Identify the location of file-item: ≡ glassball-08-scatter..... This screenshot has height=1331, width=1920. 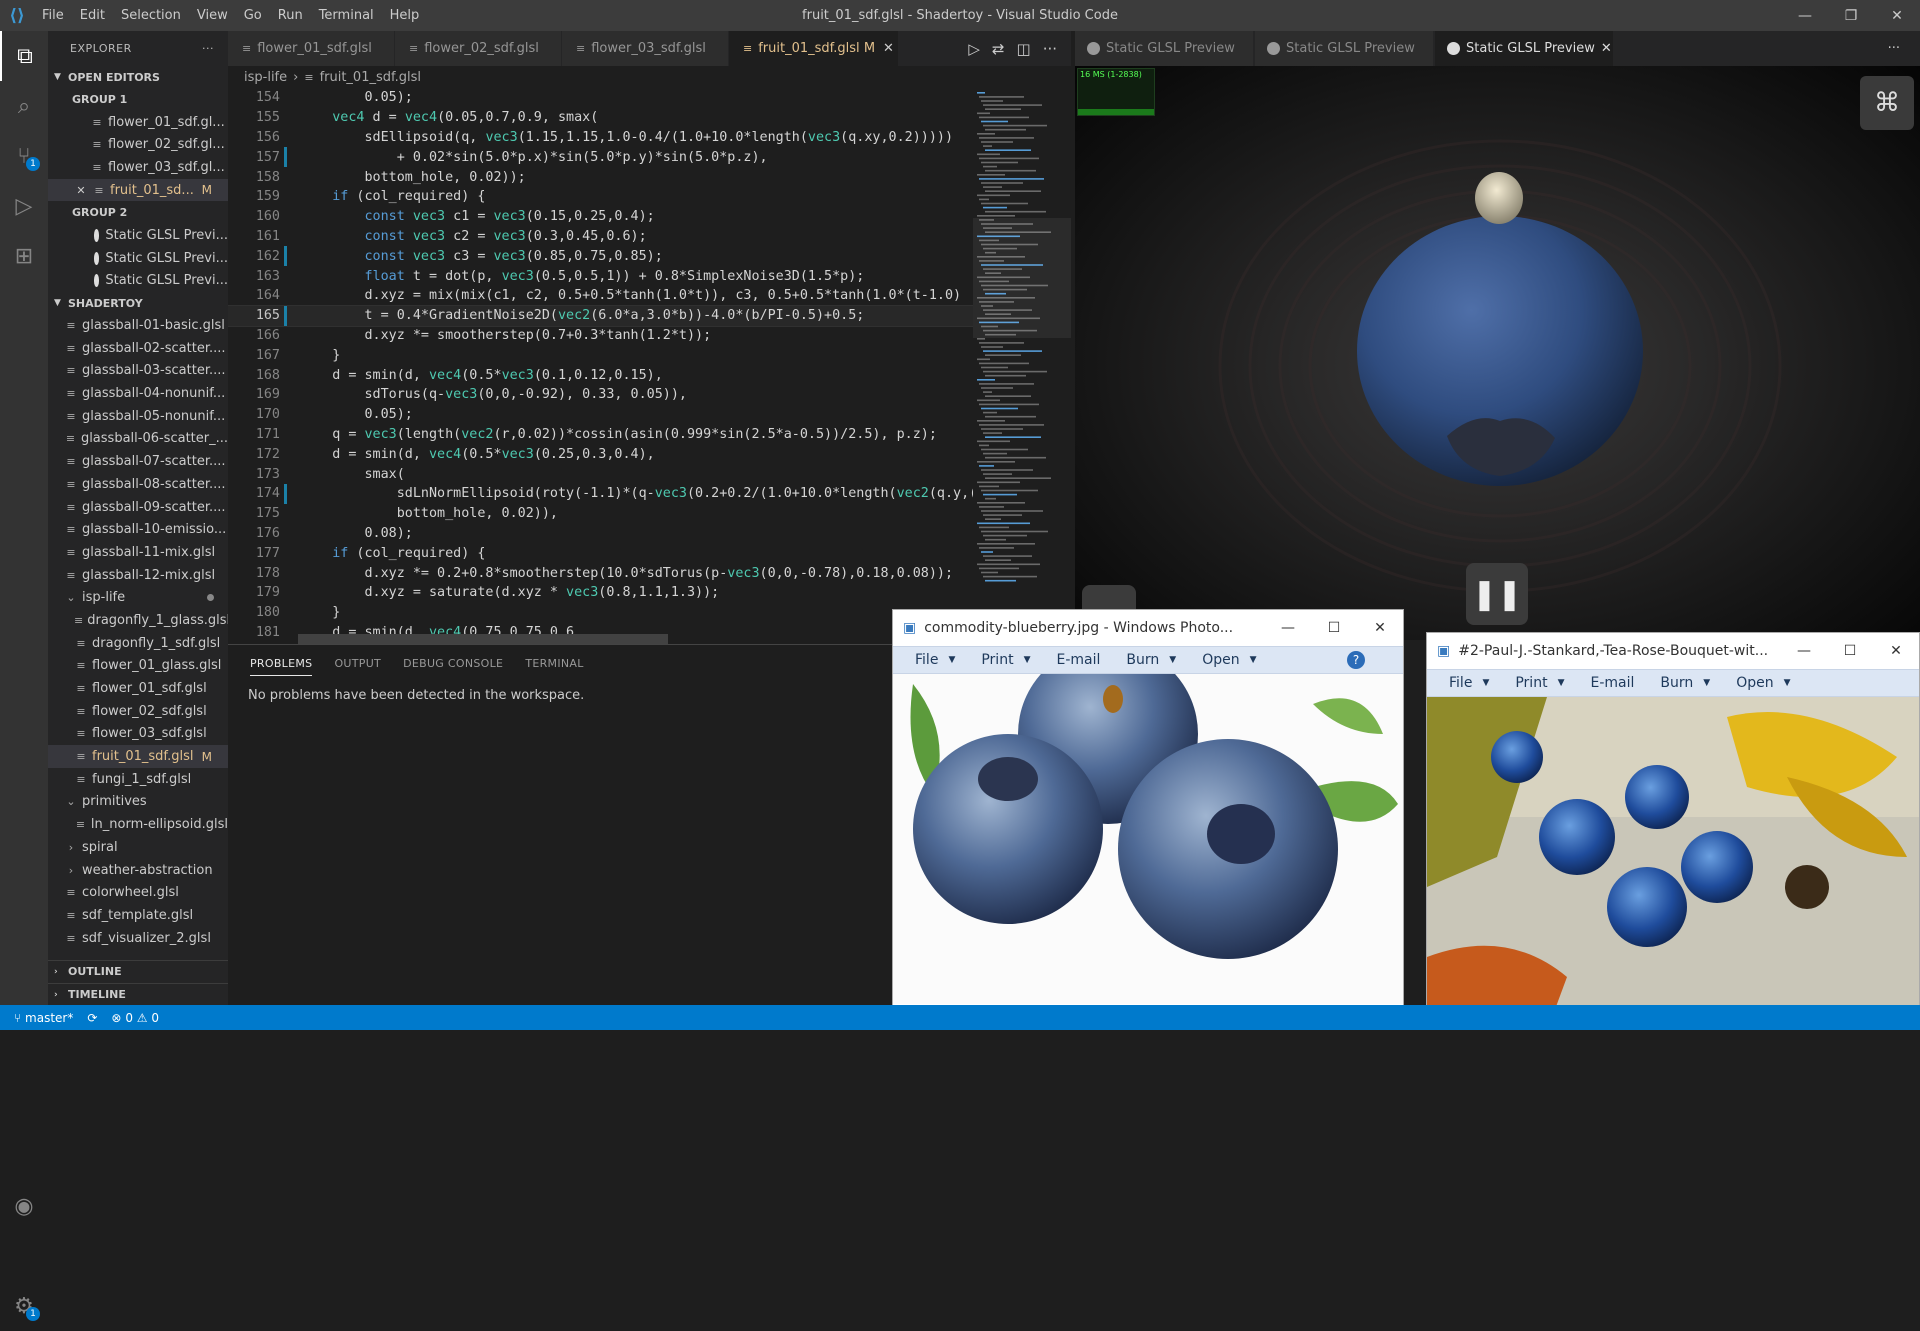
(138, 484).